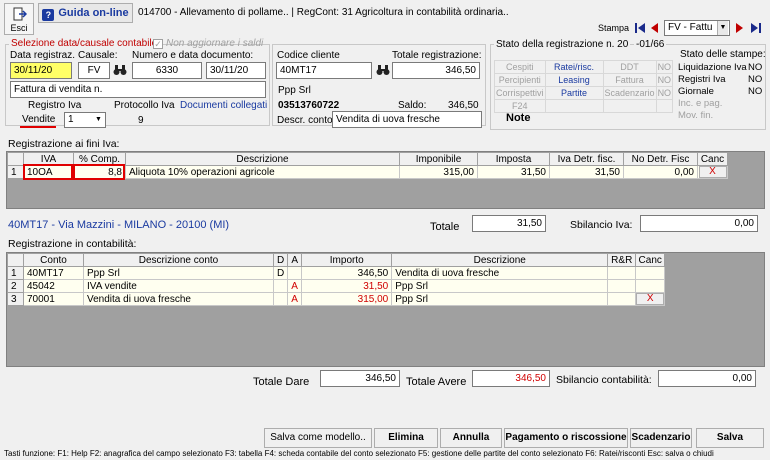 Image resolution: width=770 pixels, height=460 pixels. What do you see at coordinates (500, 260) in the screenshot?
I see `descrizione-col-header: Descrizione` at bounding box center [500, 260].